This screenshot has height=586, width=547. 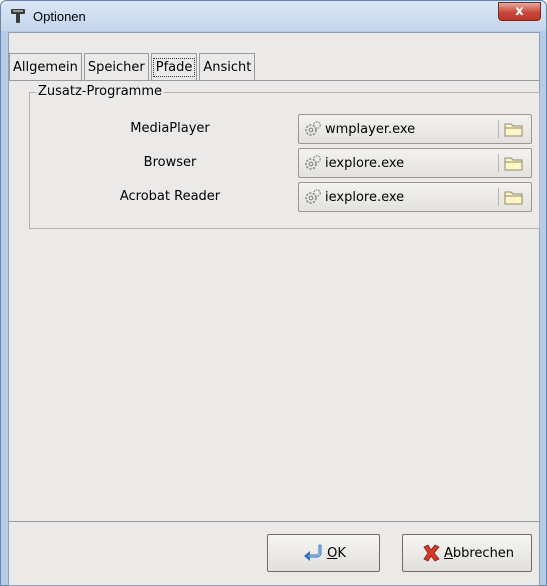 What do you see at coordinates (323, 553) in the screenshot?
I see `ok-button: OK` at bounding box center [323, 553].